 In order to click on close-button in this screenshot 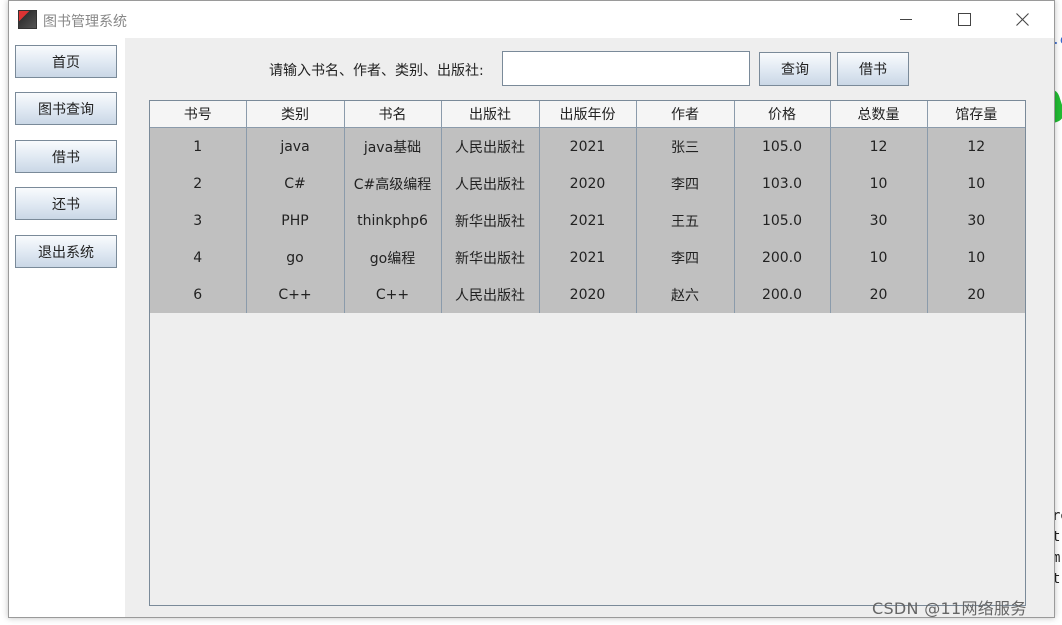, I will do `click(1022, 19)`.